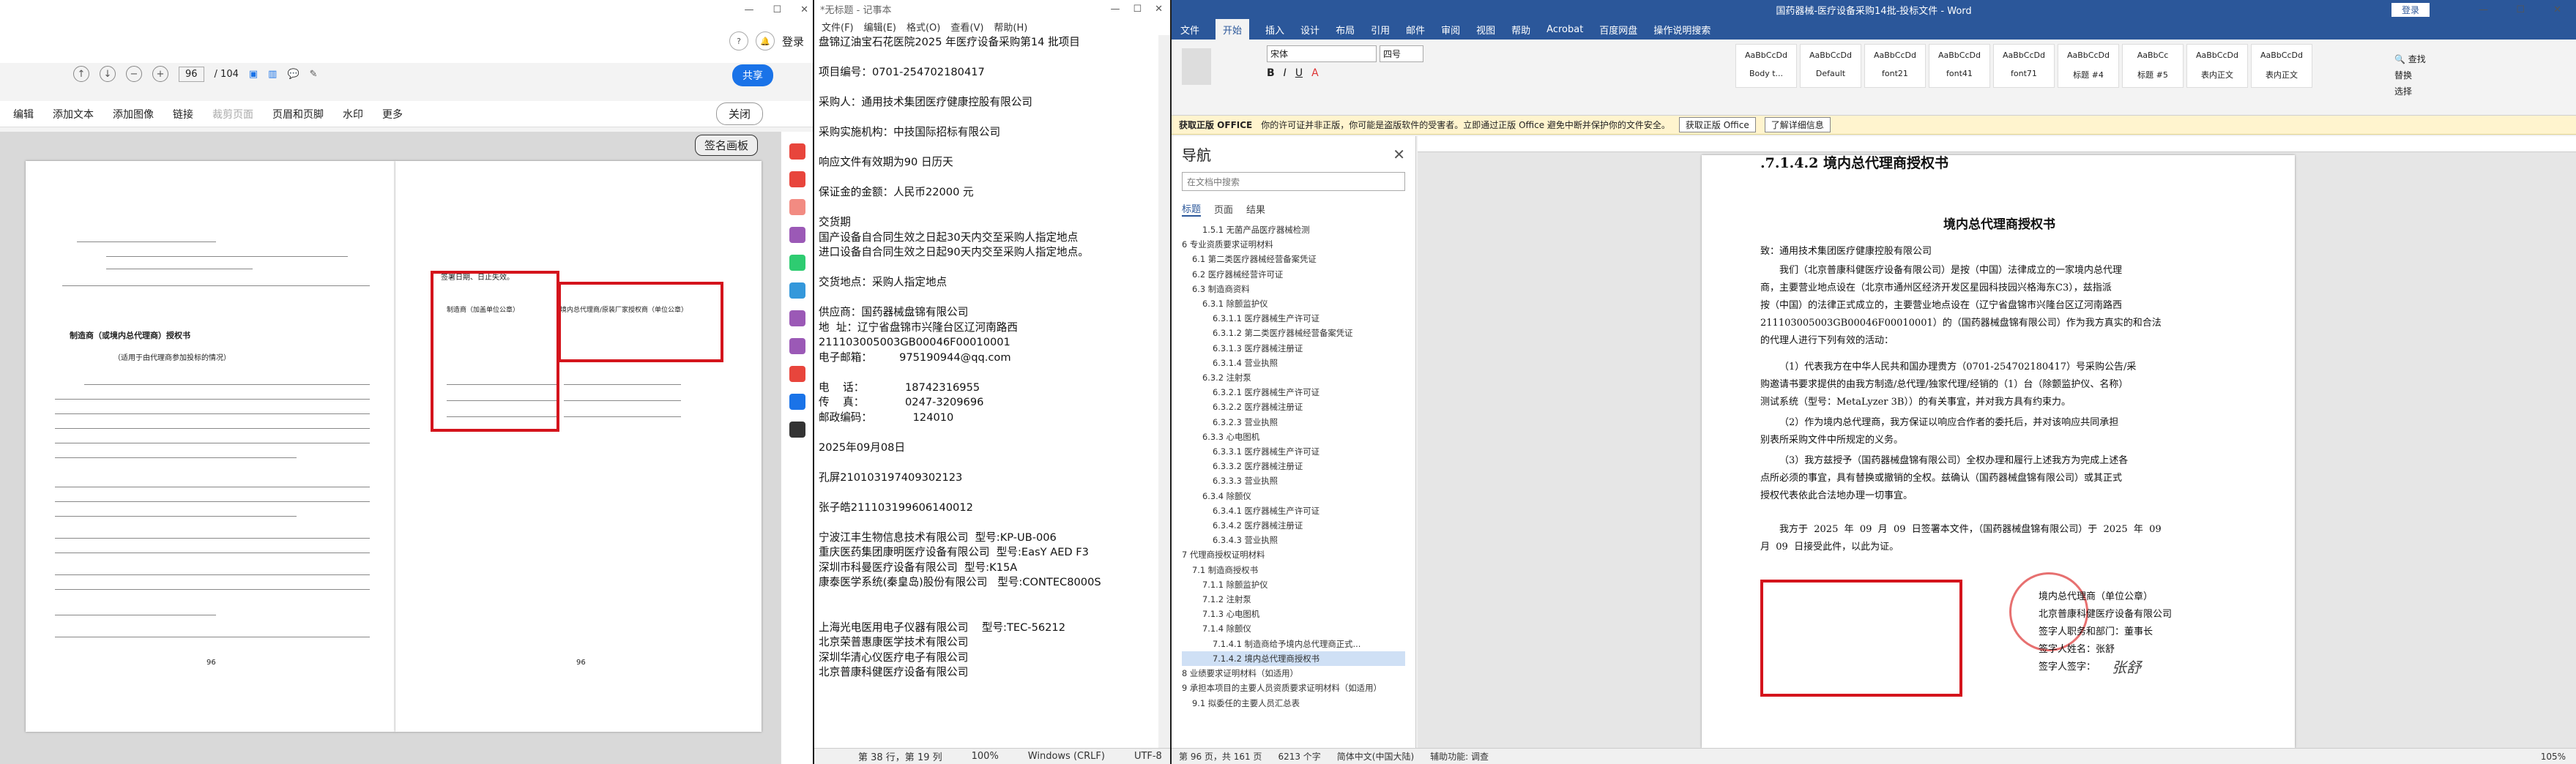 This screenshot has height=764, width=2576. I want to click on crop-button: 裁剪页面, so click(232, 114).